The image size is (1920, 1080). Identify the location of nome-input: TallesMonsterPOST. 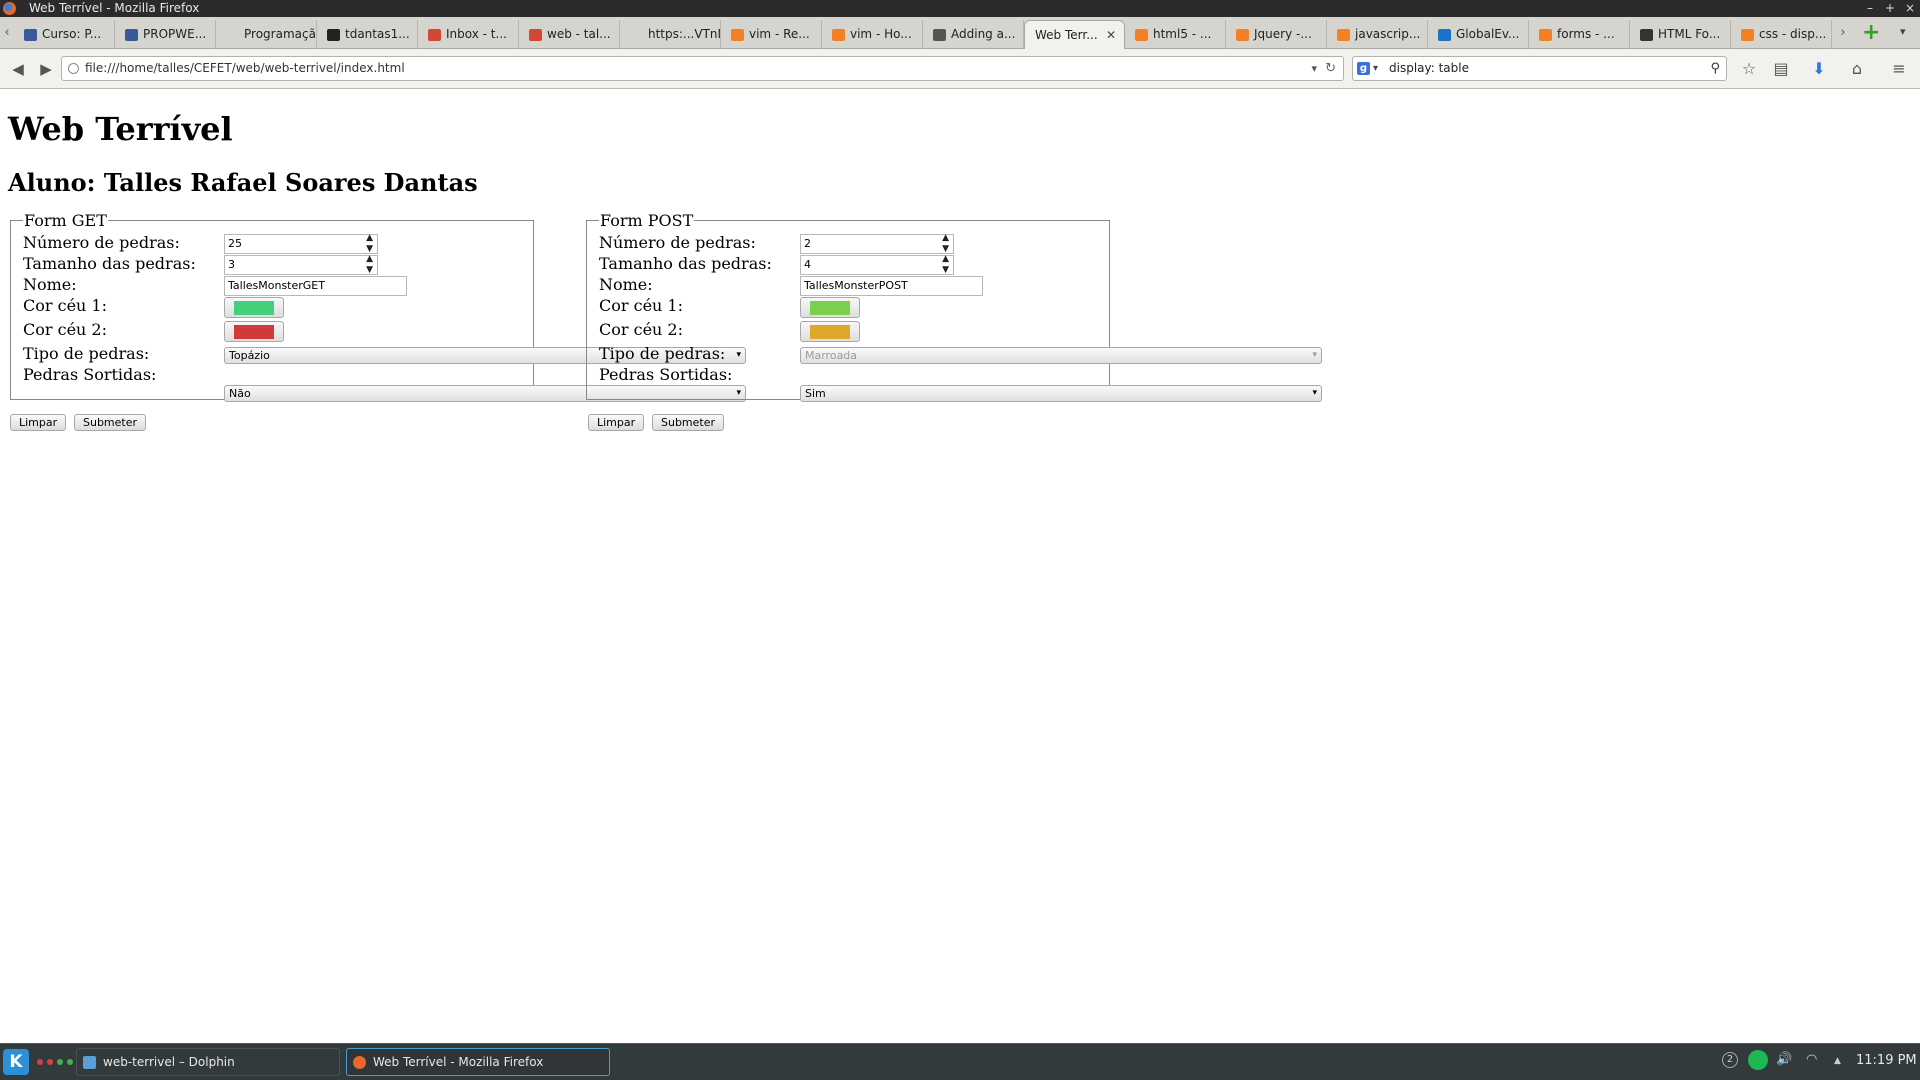
(891, 286).